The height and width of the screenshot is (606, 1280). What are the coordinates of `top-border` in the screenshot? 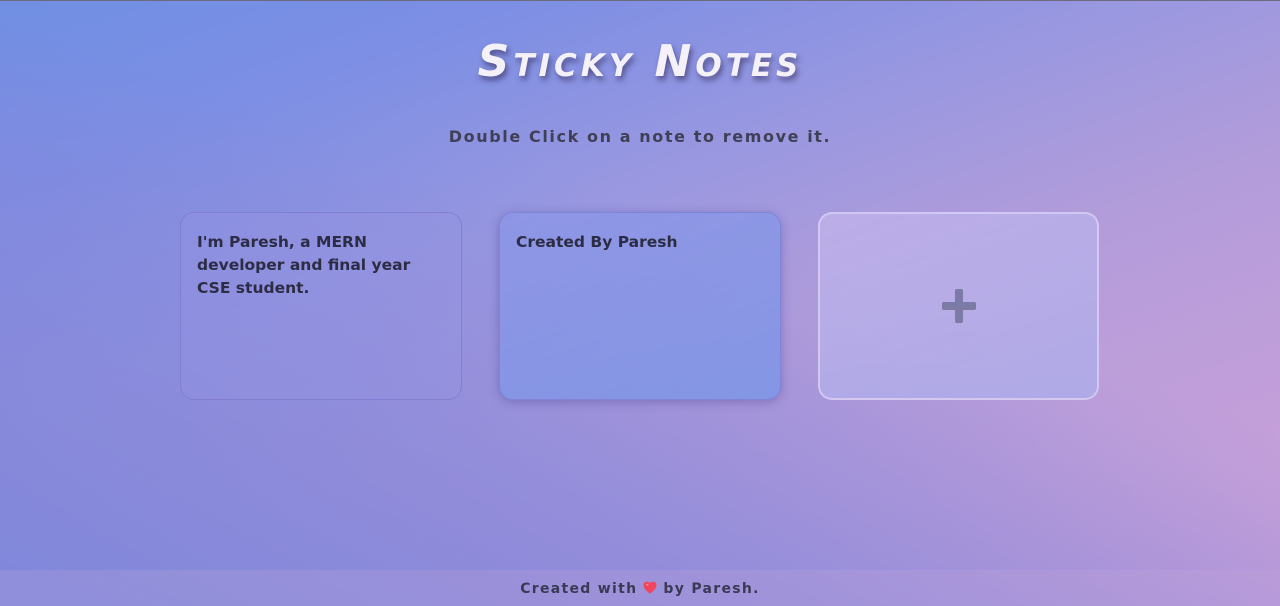 It's located at (640, 0).